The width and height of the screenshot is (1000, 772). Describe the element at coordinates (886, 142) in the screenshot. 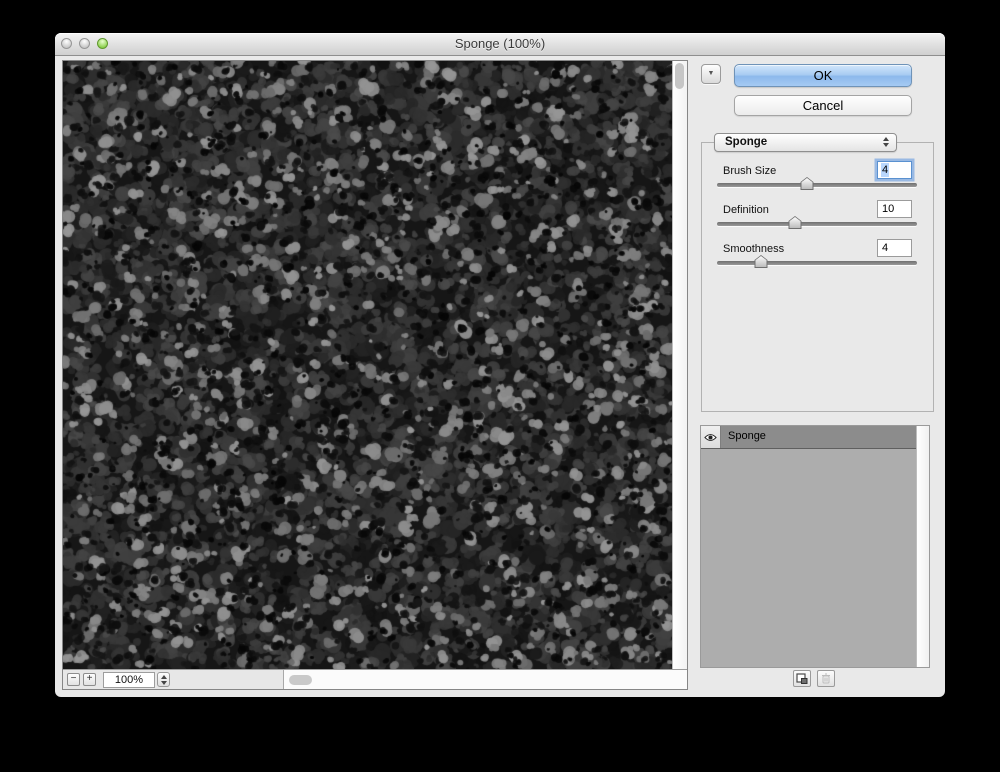

I see `dropdown-arrows-icon` at that location.